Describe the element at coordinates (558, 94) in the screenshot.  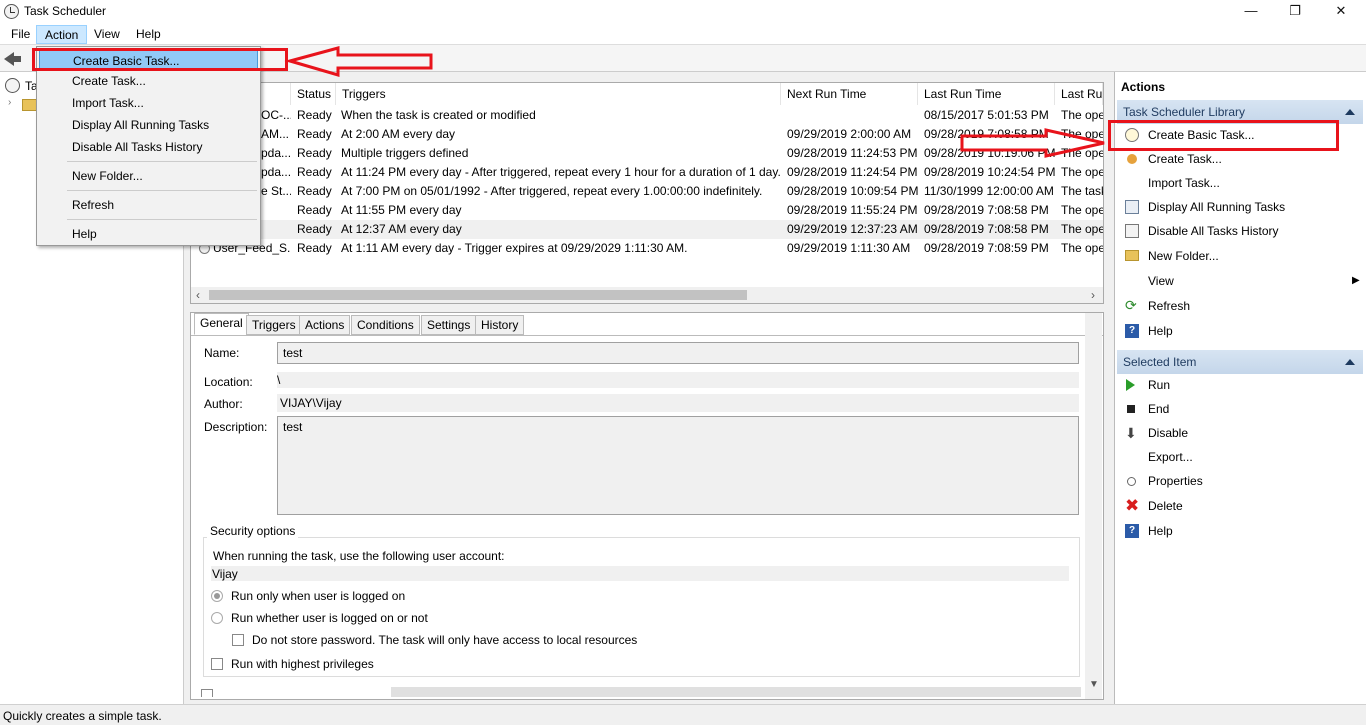
I see `column-triggers: Triggers` at that location.